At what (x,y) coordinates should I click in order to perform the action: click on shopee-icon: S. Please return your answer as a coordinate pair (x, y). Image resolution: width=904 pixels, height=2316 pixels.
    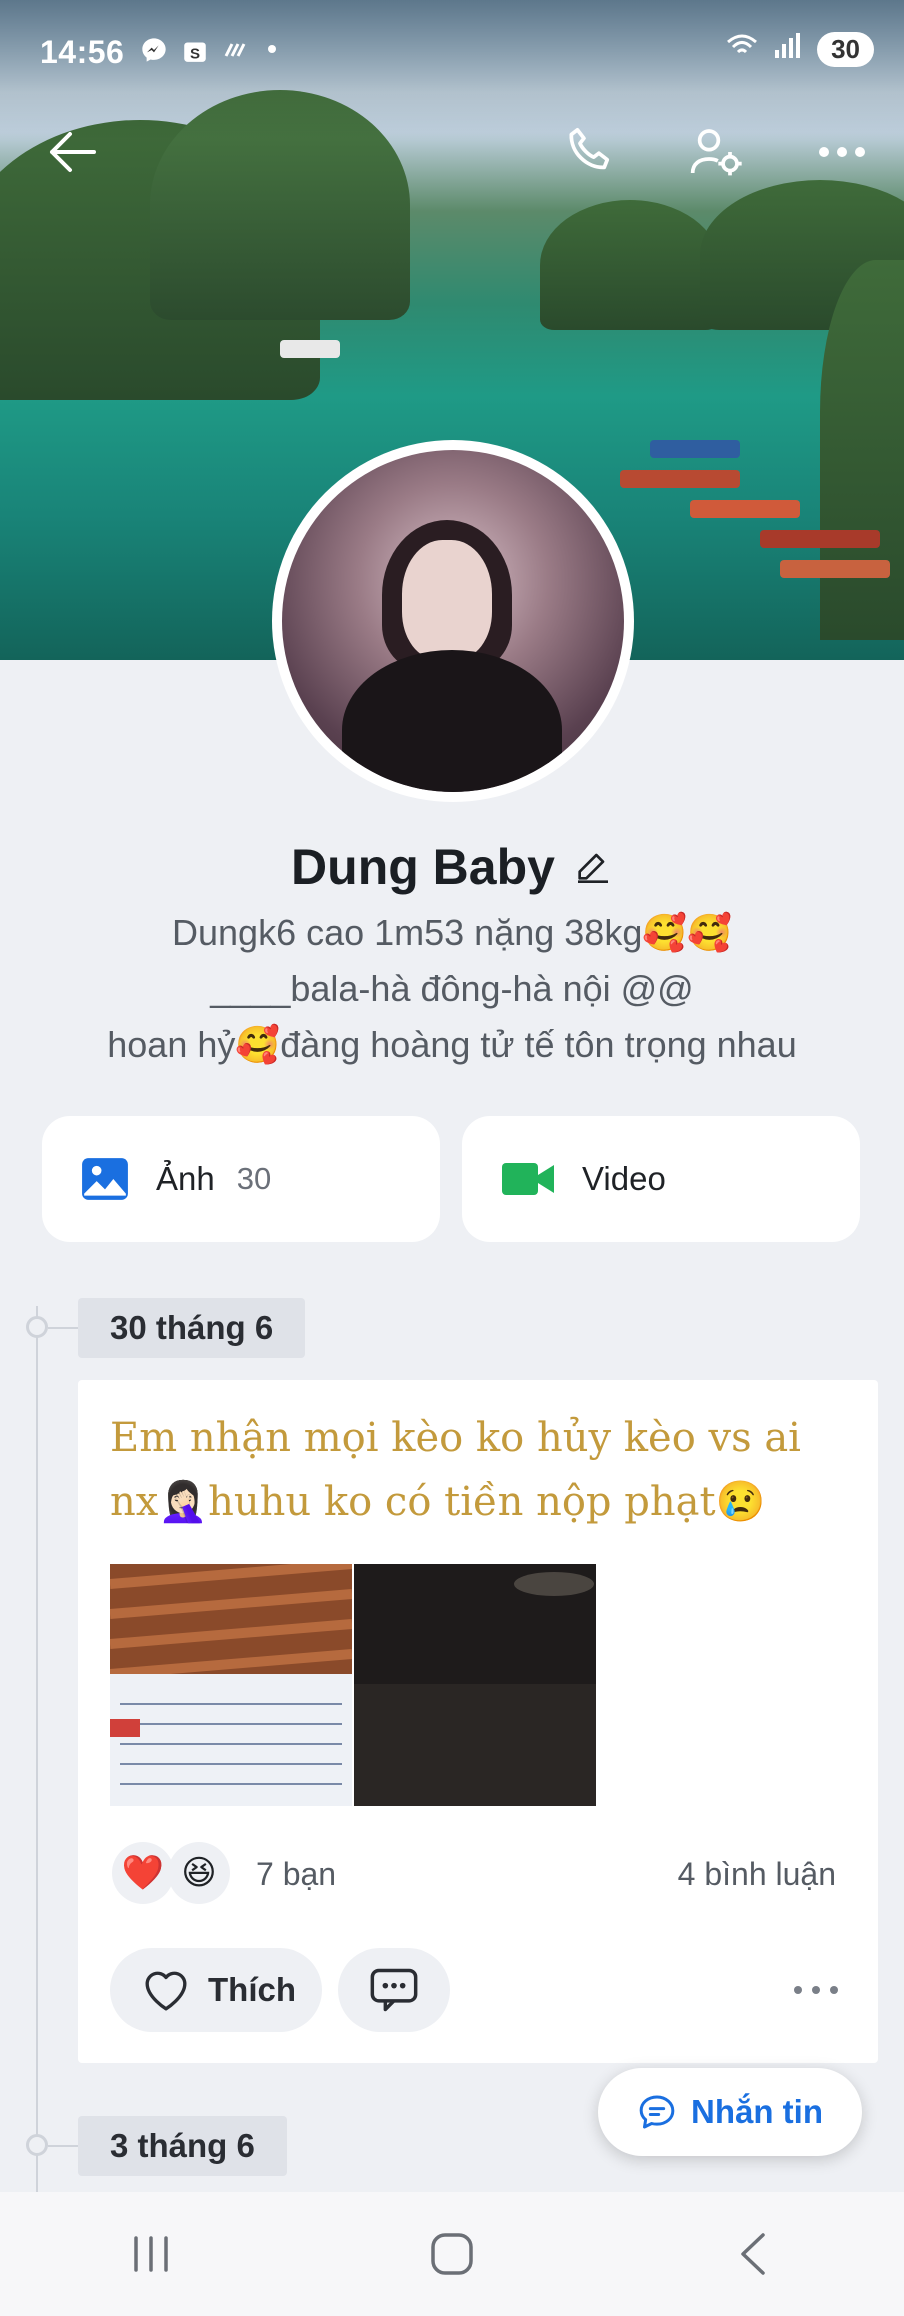
    Looking at the image, I should click on (195, 53).